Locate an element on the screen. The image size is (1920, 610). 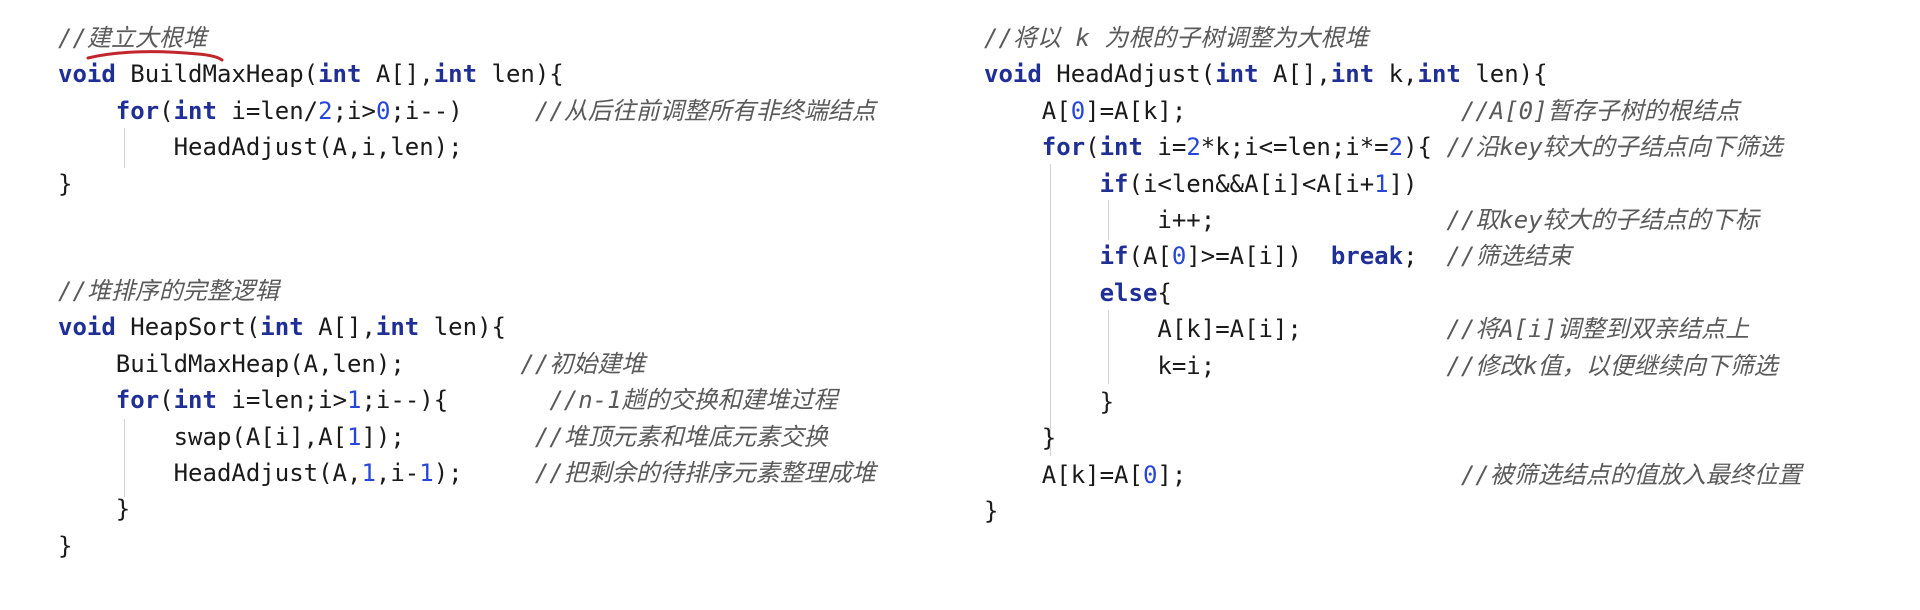
code-text: A[ is located at coordinates (1027, 110).